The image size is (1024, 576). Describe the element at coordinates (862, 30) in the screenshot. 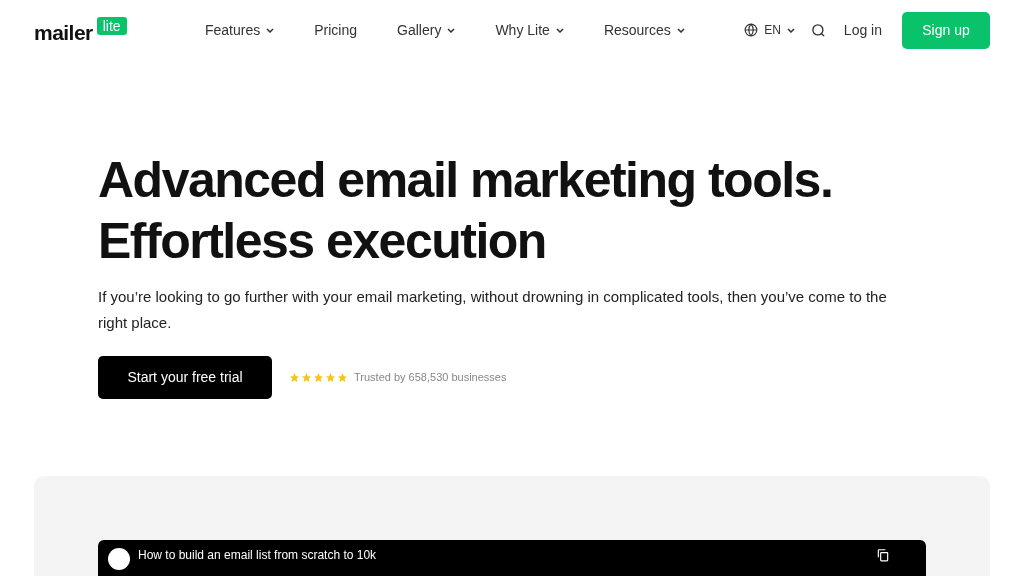

I see `login-link: Log in` at that location.